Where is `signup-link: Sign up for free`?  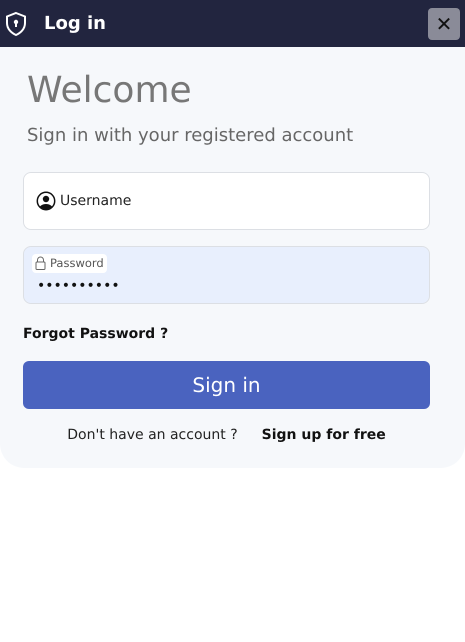 signup-link: Sign up for free is located at coordinates (324, 435).